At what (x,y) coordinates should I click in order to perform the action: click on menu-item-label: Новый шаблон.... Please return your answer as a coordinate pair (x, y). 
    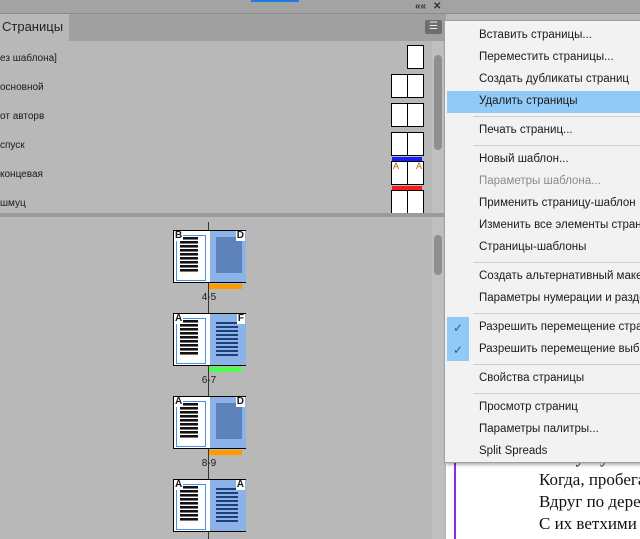
    Looking at the image, I should click on (524, 159).